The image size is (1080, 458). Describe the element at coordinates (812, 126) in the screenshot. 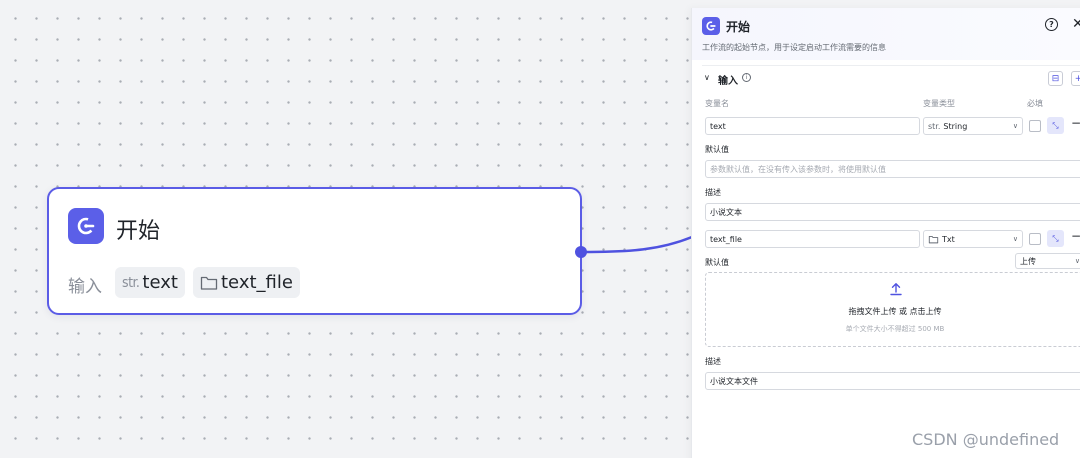

I see `variable-name-input: text` at that location.